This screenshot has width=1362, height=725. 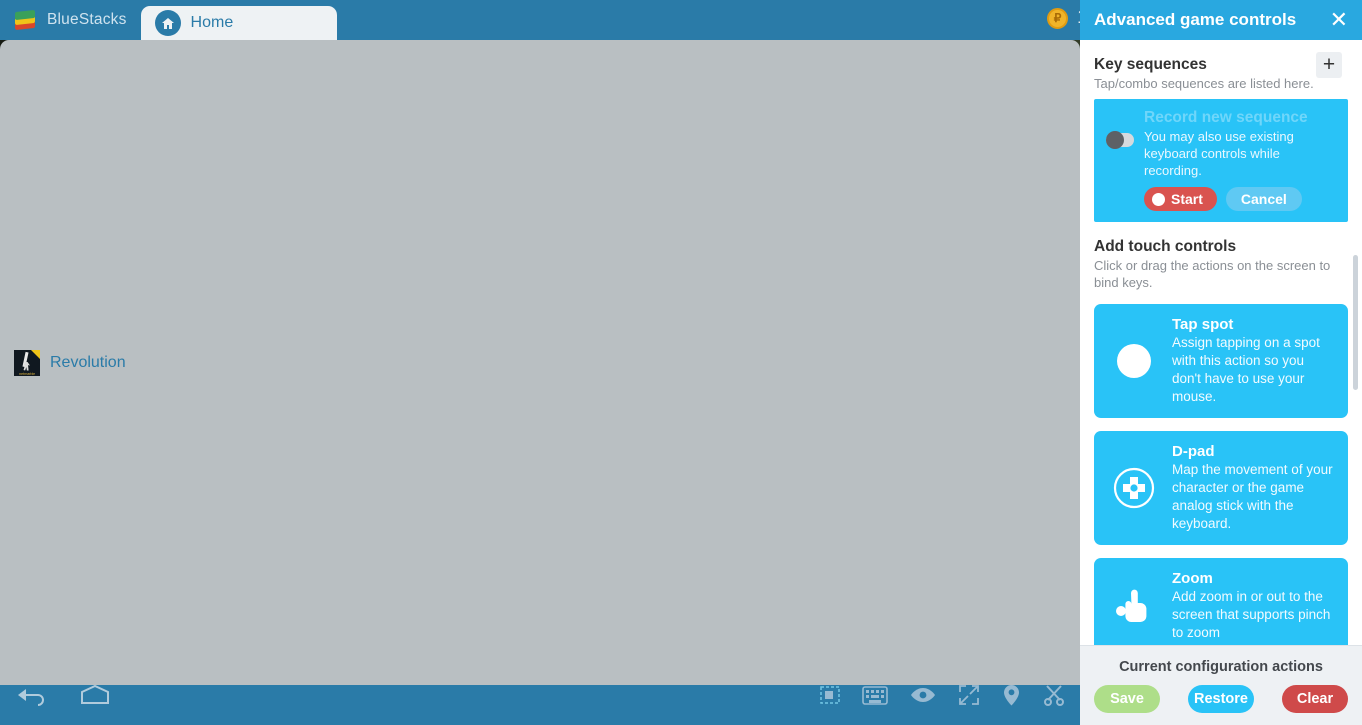 I want to click on tab-home: Home, so click(x=238, y=23).